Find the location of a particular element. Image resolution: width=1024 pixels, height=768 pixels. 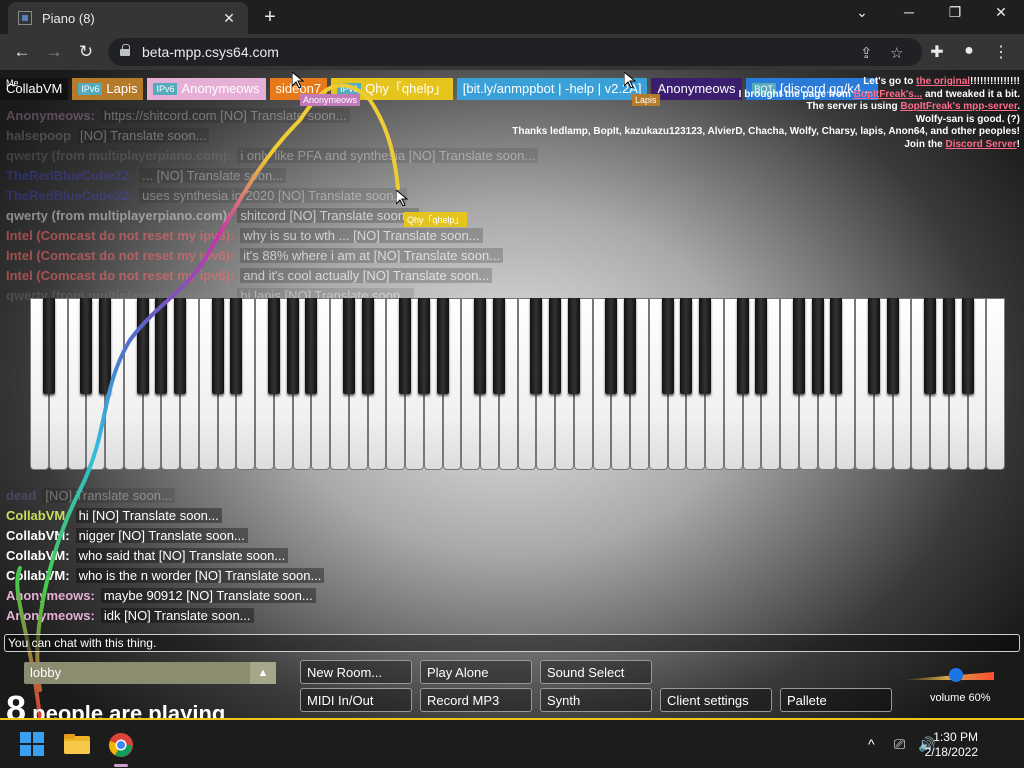

system-clock: 1:30 PM 2/18/2022 is located at coordinates (951, 745).